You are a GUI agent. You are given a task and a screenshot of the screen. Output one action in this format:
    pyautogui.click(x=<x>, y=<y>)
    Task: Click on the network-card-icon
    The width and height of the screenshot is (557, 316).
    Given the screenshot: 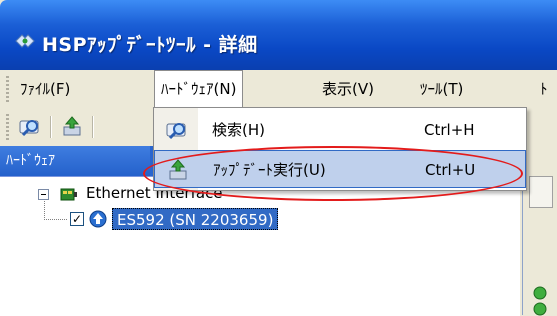 What is the action you would take?
    pyautogui.click(x=68, y=194)
    